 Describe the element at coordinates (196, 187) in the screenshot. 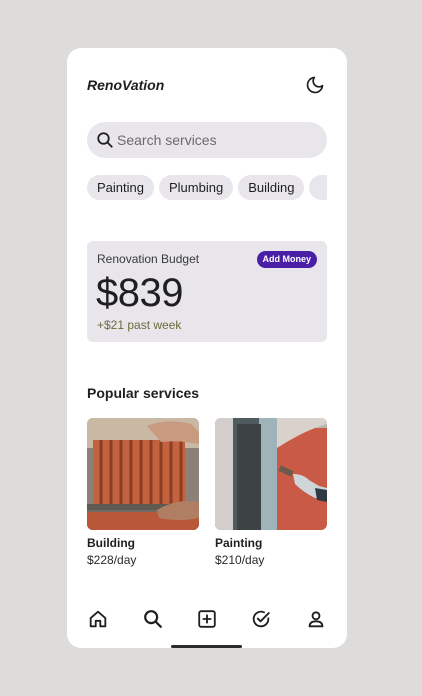

I see `chip-plumbing: Plumbing` at that location.